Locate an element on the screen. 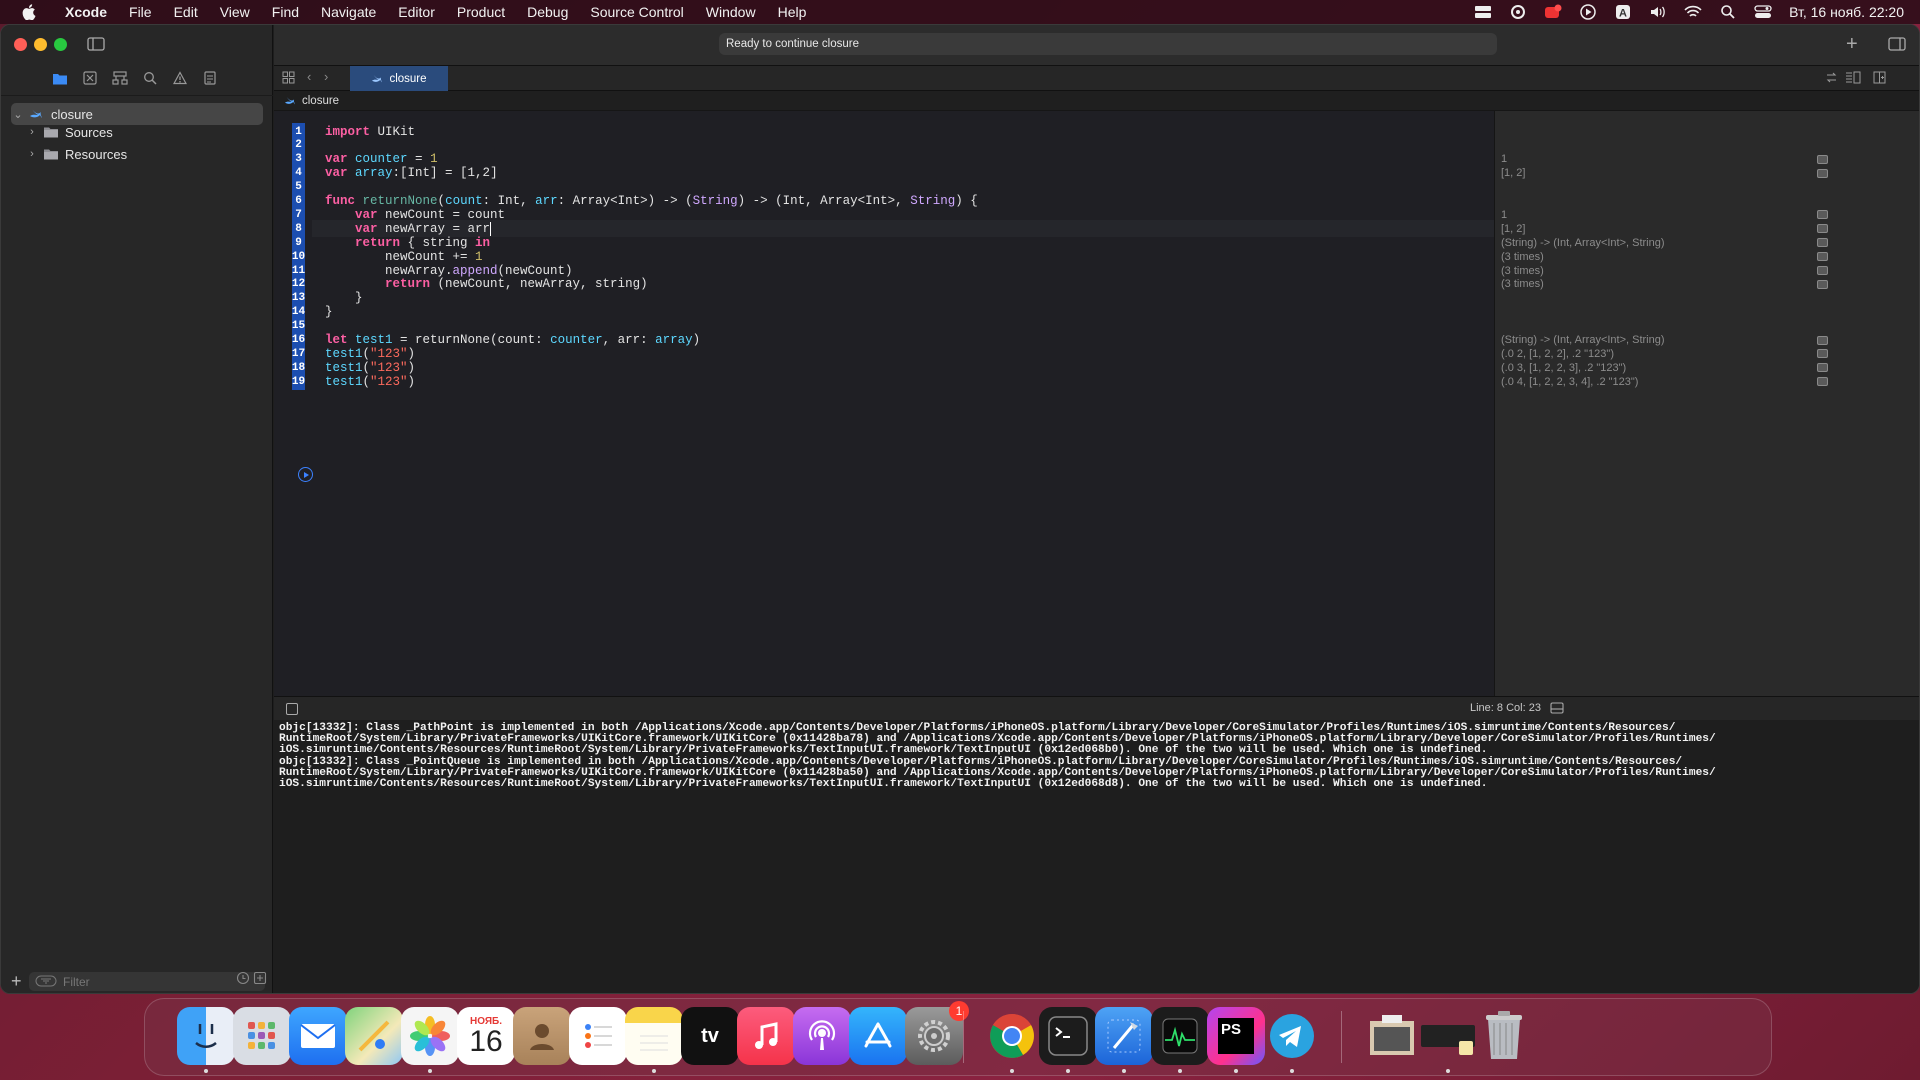 The height and width of the screenshot is (1080, 1920). dock-screenshot-stack-icon is located at coordinates (1392, 1036).